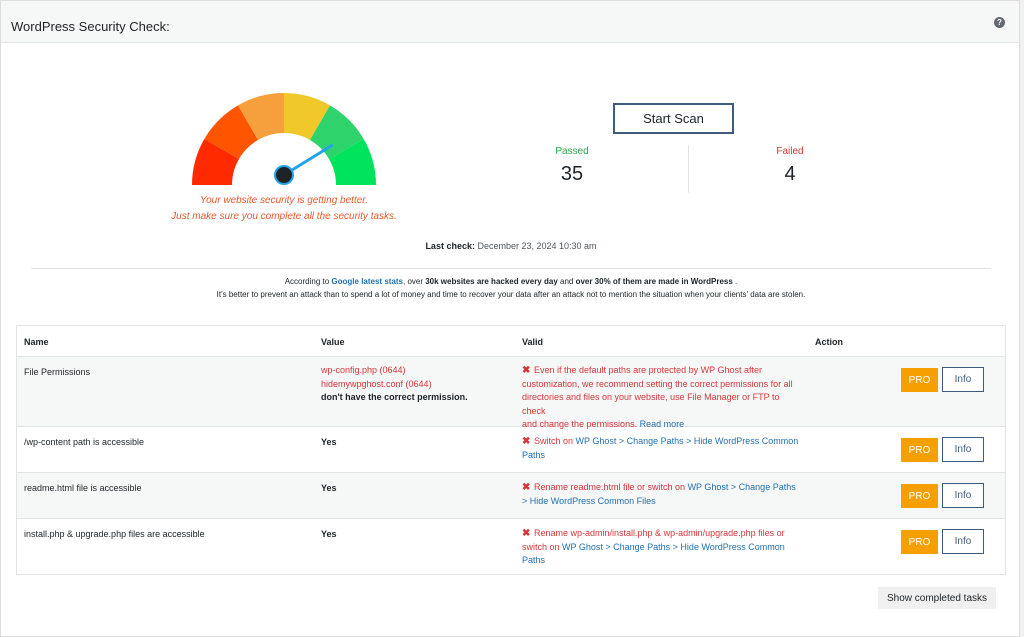 The width and height of the screenshot is (1024, 637). What do you see at coordinates (673, 118) in the screenshot?
I see `start-scan-button: Start Scan` at bounding box center [673, 118].